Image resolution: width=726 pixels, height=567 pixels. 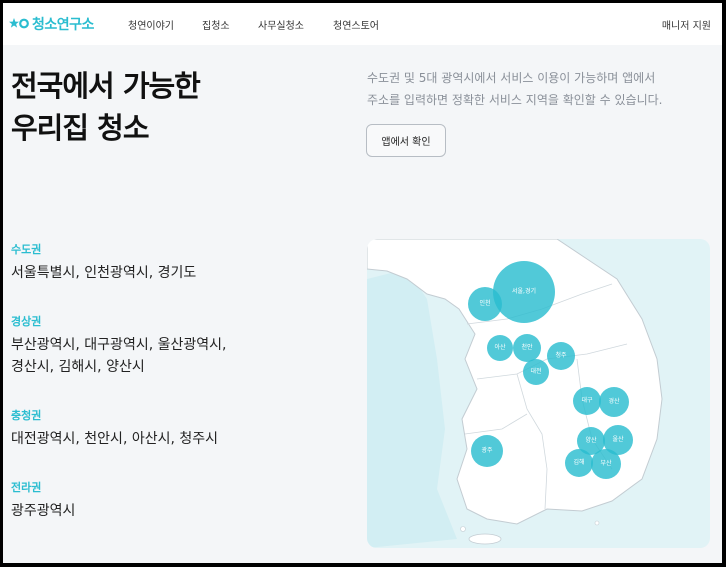 I want to click on region-cities-line: 대전광역시, 천안시, 아산시, 청주시, so click(x=115, y=439).